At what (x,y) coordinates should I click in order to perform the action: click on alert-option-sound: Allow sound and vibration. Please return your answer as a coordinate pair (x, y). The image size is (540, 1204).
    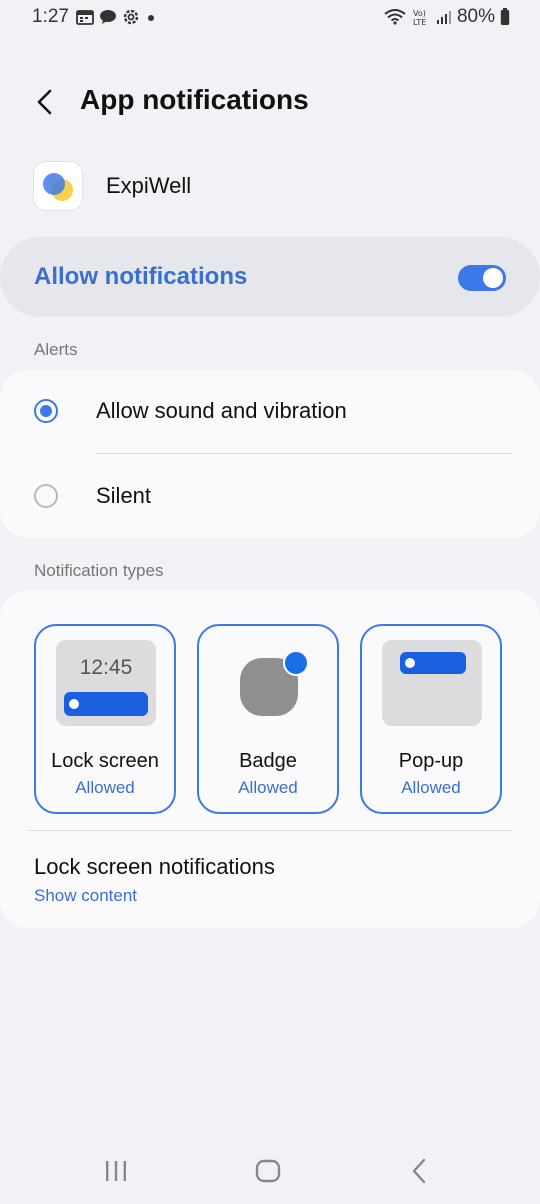
    Looking at the image, I should click on (270, 412).